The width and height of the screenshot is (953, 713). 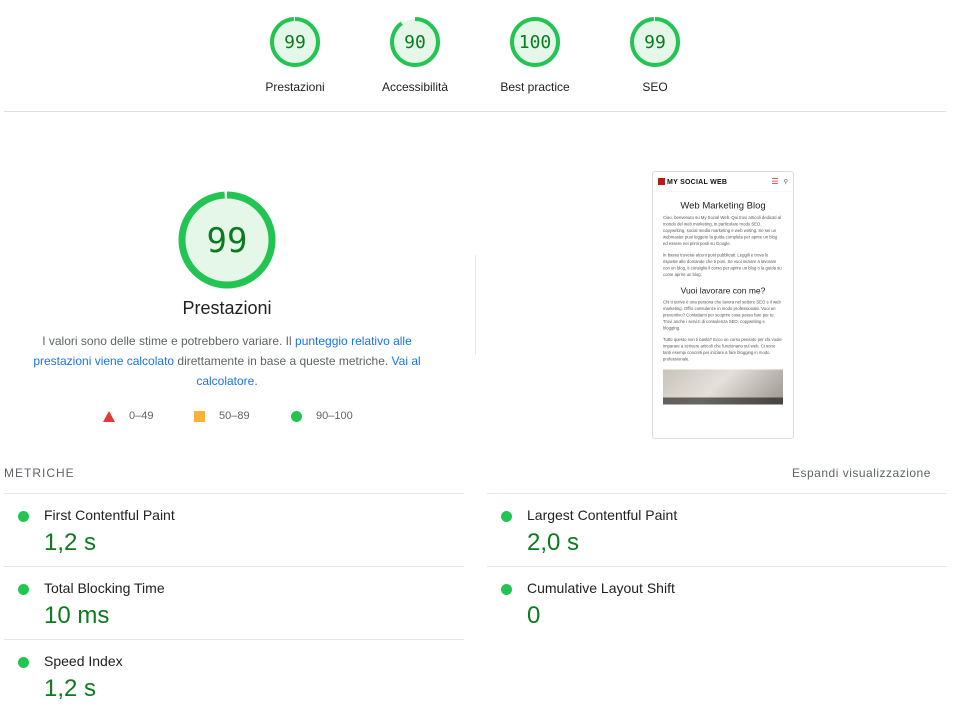 What do you see at coordinates (334, 416) in the screenshot?
I see `legend-range: 90–100` at bounding box center [334, 416].